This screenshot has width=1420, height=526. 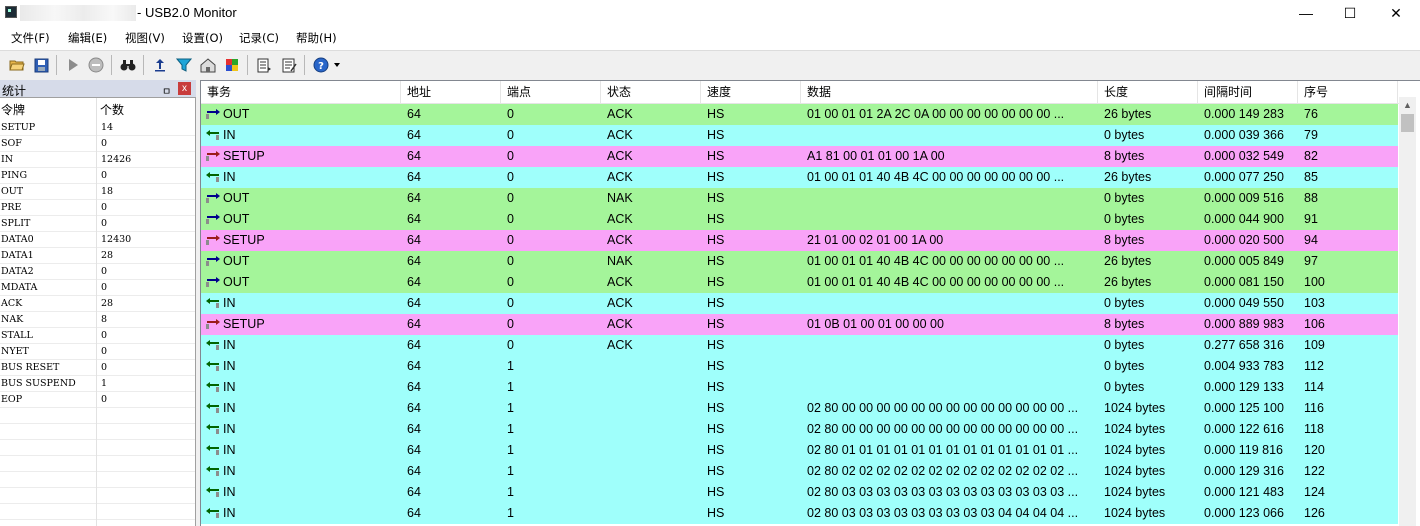 What do you see at coordinates (73, 65) in the screenshot?
I see `play-icon` at bounding box center [73, 65].